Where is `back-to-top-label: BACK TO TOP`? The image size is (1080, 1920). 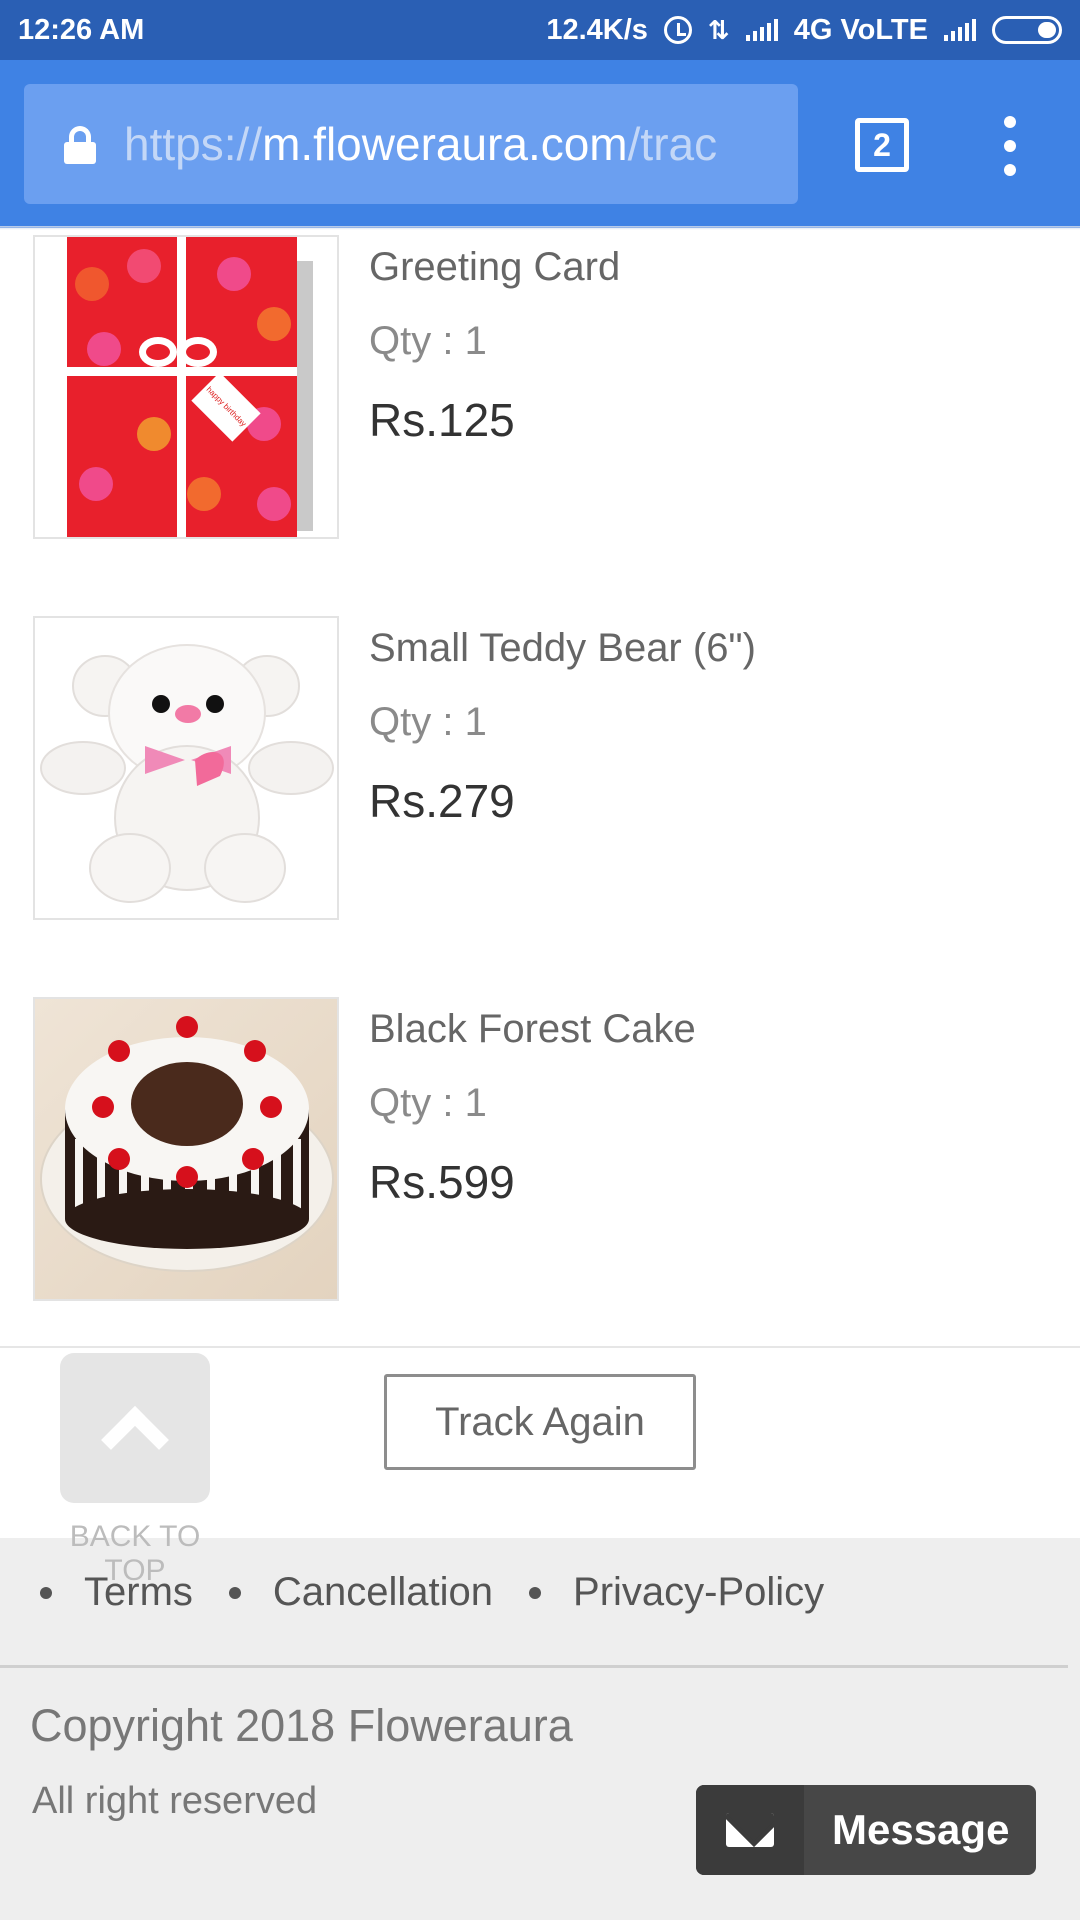 back-to-top-label: BACK TO TOP is located at coordinates (135, 1554).